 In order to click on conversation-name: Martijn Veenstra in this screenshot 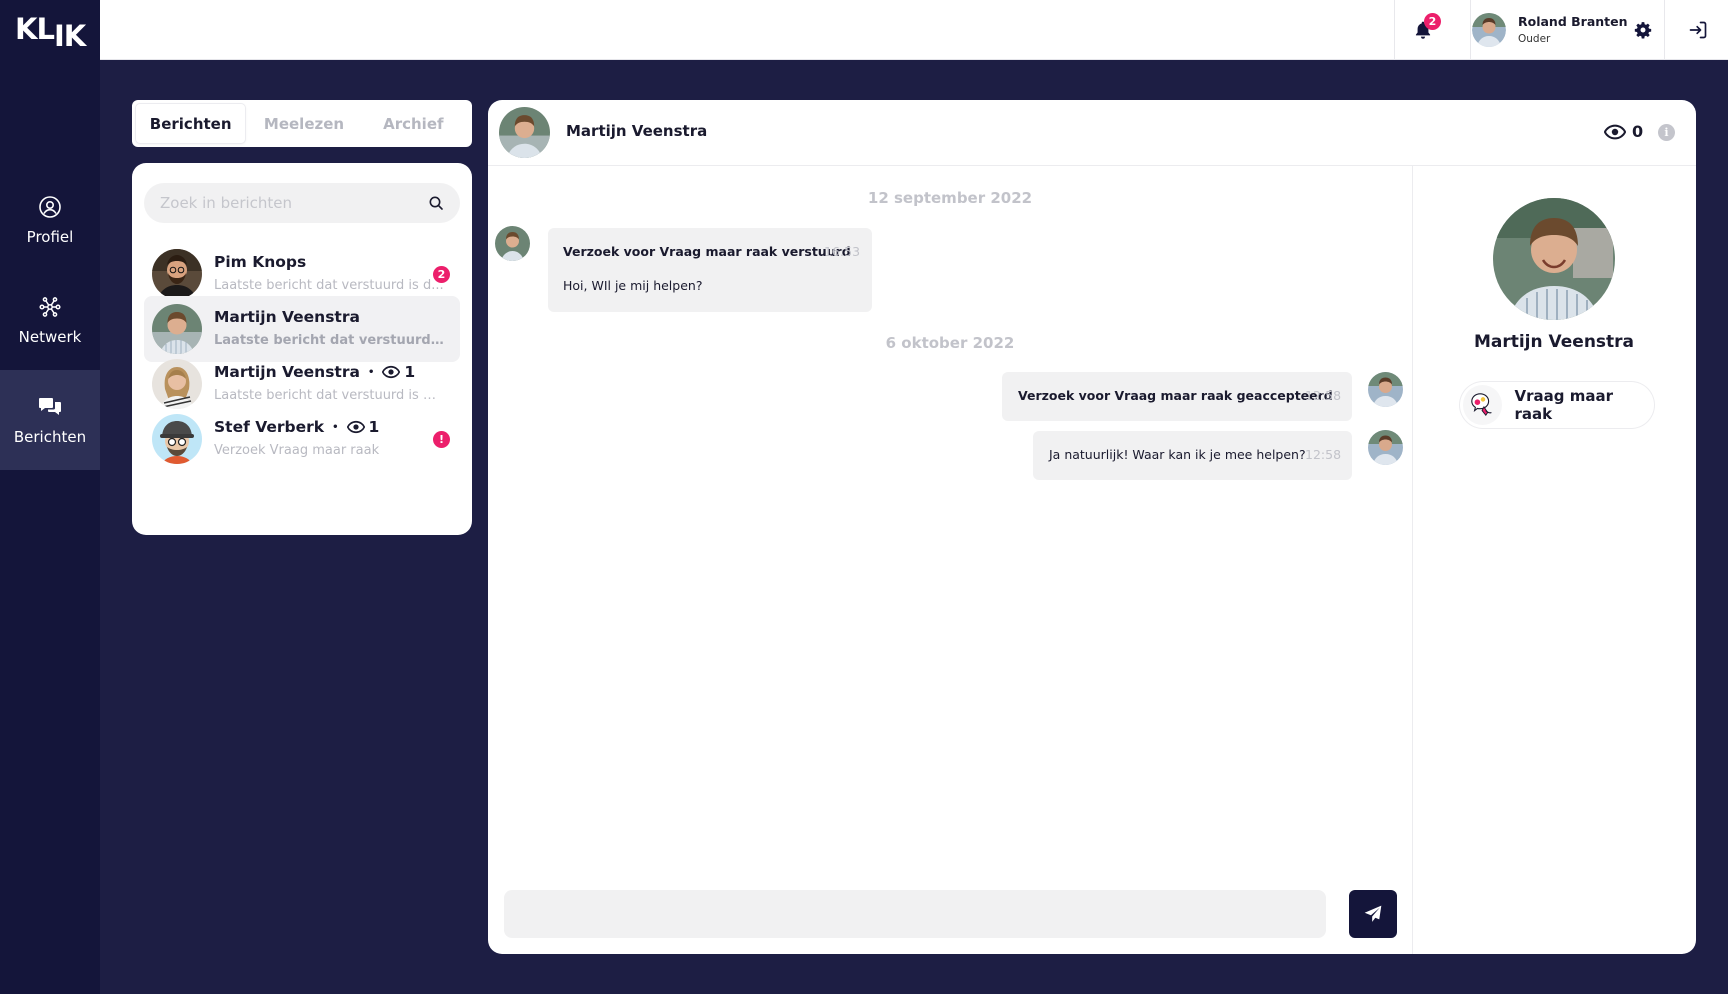, I will do `click(287, 317)`.